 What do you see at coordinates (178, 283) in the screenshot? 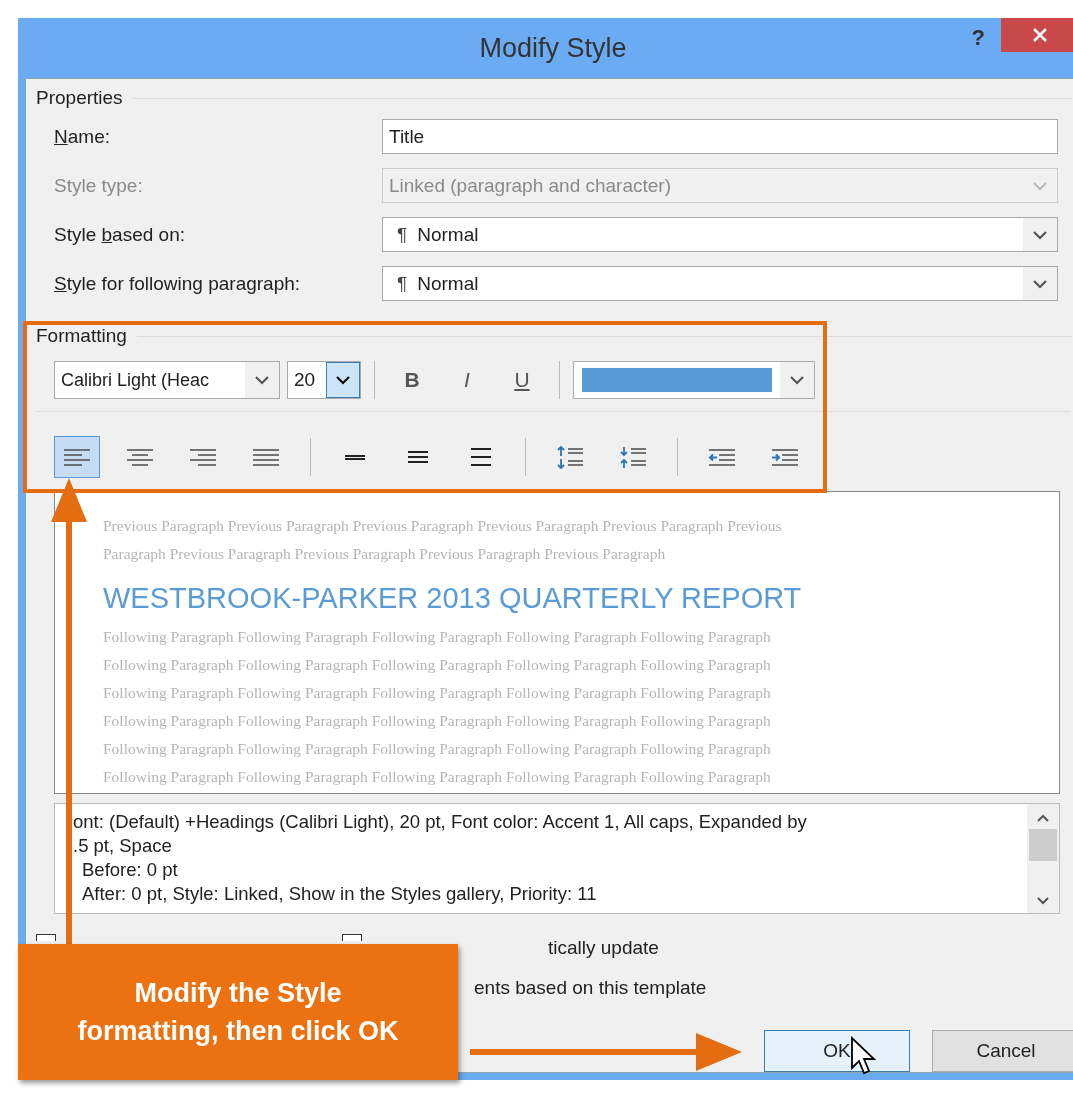
I see `field-label: Style for following paragraph:` at bounding box center [178, 283].